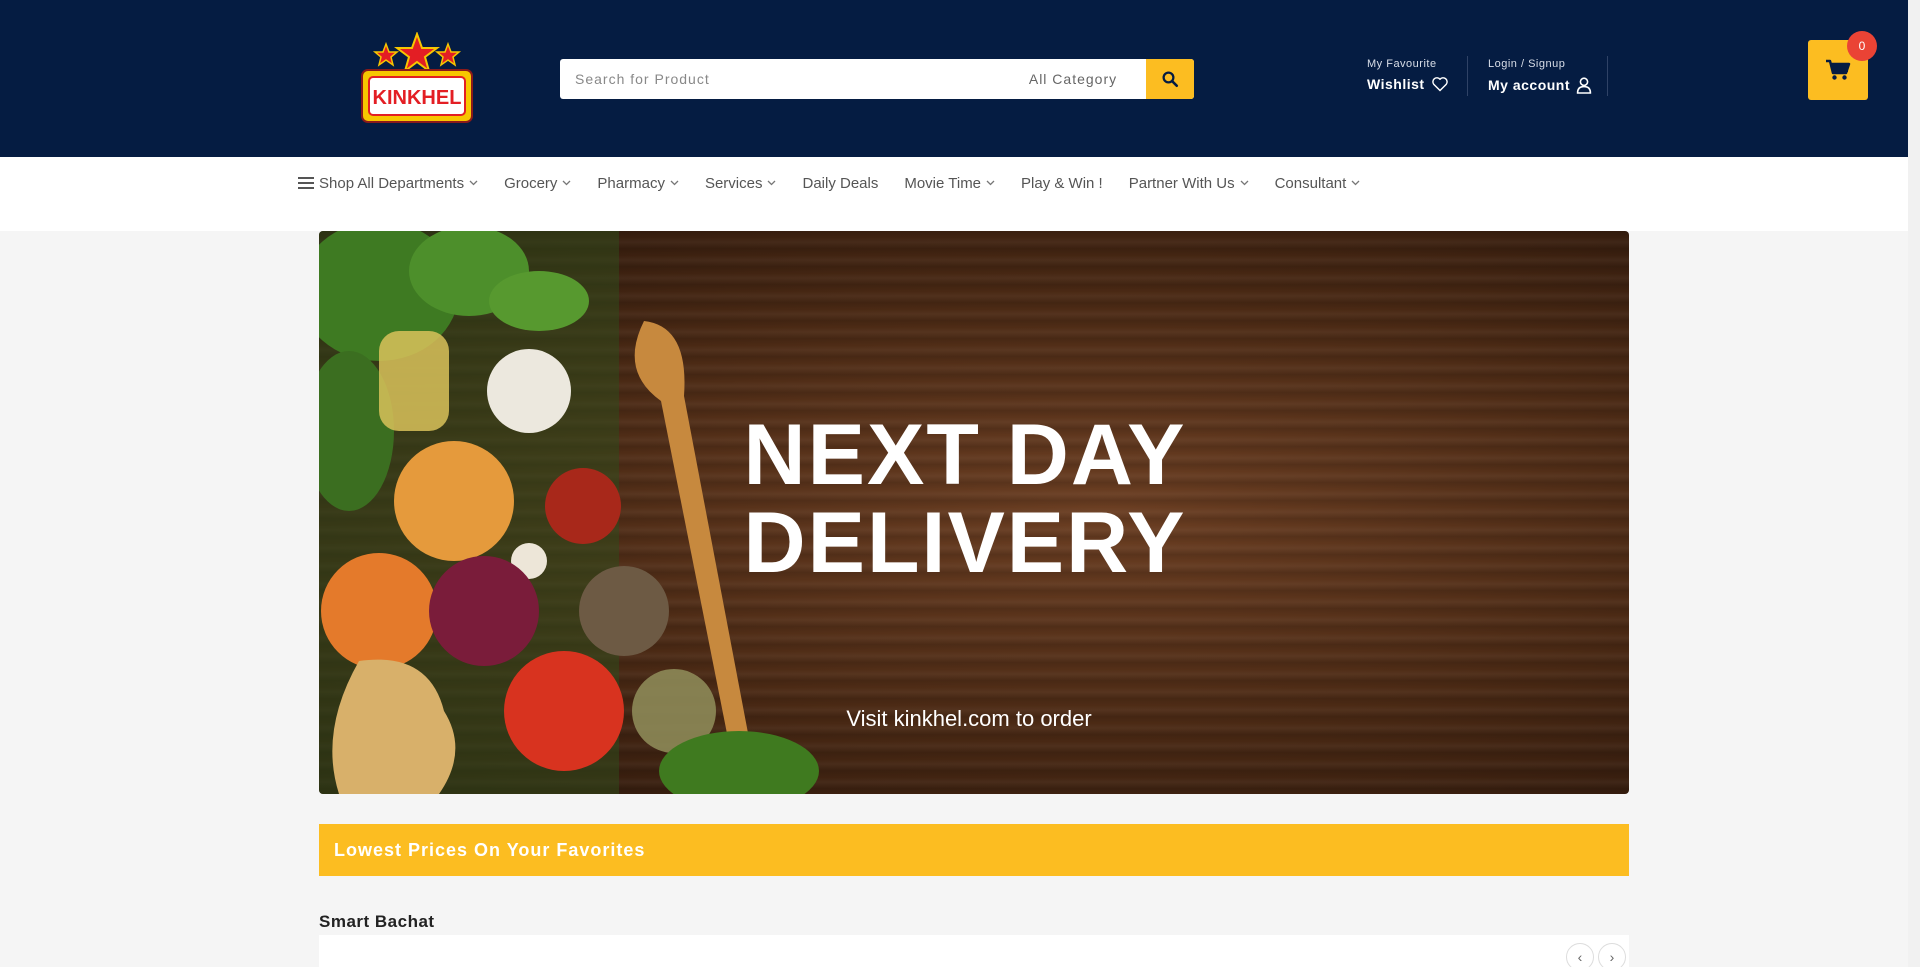 This screenshot has width=1920, height=967. I want to click on menu-icon, so click(306, 183).